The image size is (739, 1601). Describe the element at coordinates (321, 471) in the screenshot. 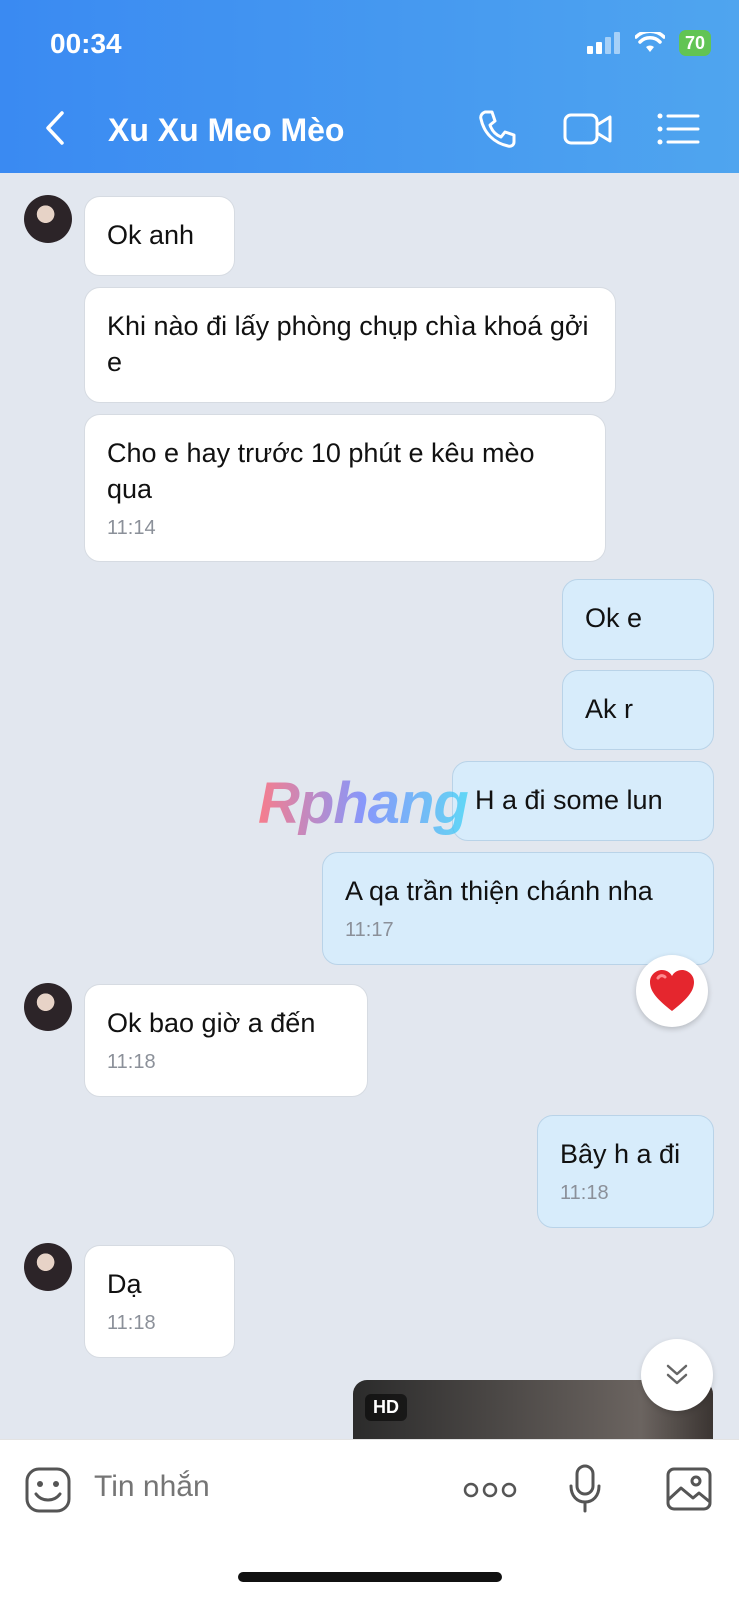

I see `message-text: Cho e hay trước 10 phút e kêu mèo qua` at that location.